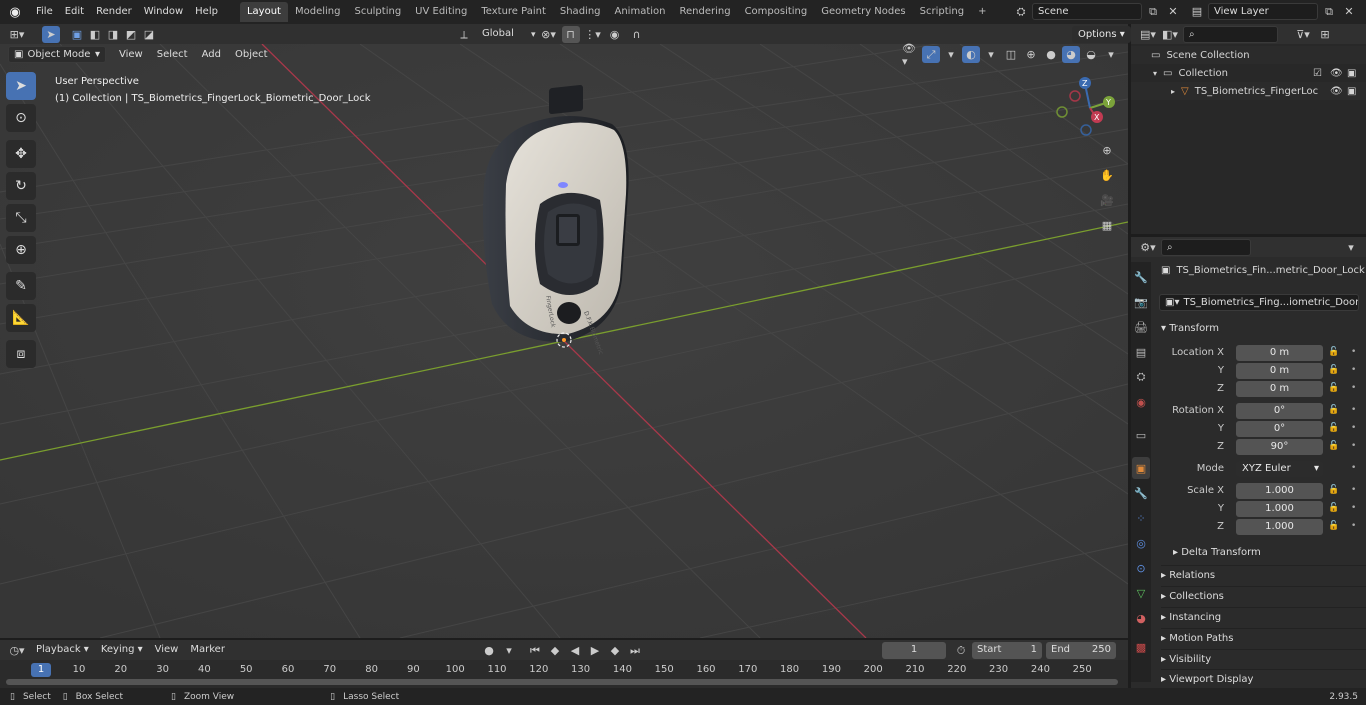  Describe the element at coordinates (57, 54) in the screenshot. I see `mode-dropdown: ▣ Object Mode ▾` at that location.